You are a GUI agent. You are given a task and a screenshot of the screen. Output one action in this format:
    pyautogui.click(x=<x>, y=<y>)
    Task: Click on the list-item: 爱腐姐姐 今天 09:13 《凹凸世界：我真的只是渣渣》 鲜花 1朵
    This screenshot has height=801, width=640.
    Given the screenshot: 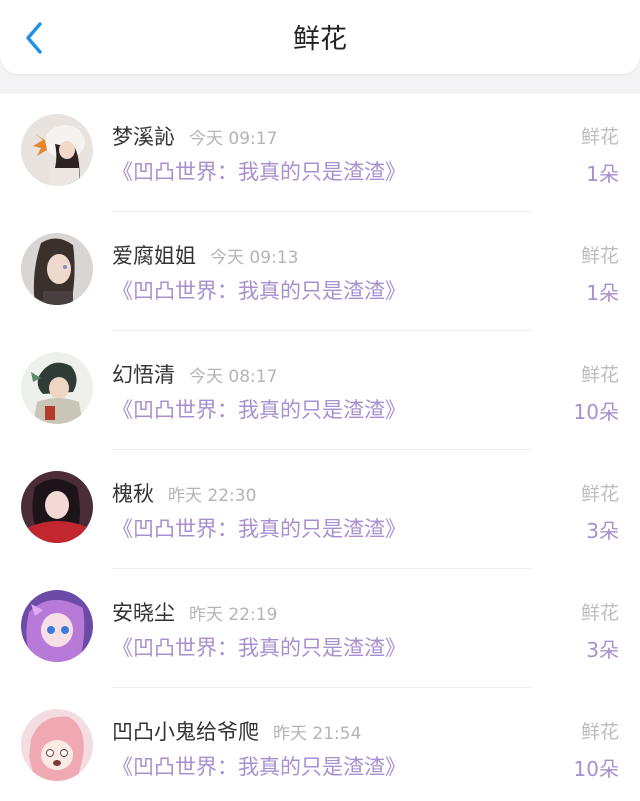 What is the action you would take?
    pyautogui.click(x=320, y=272)
    